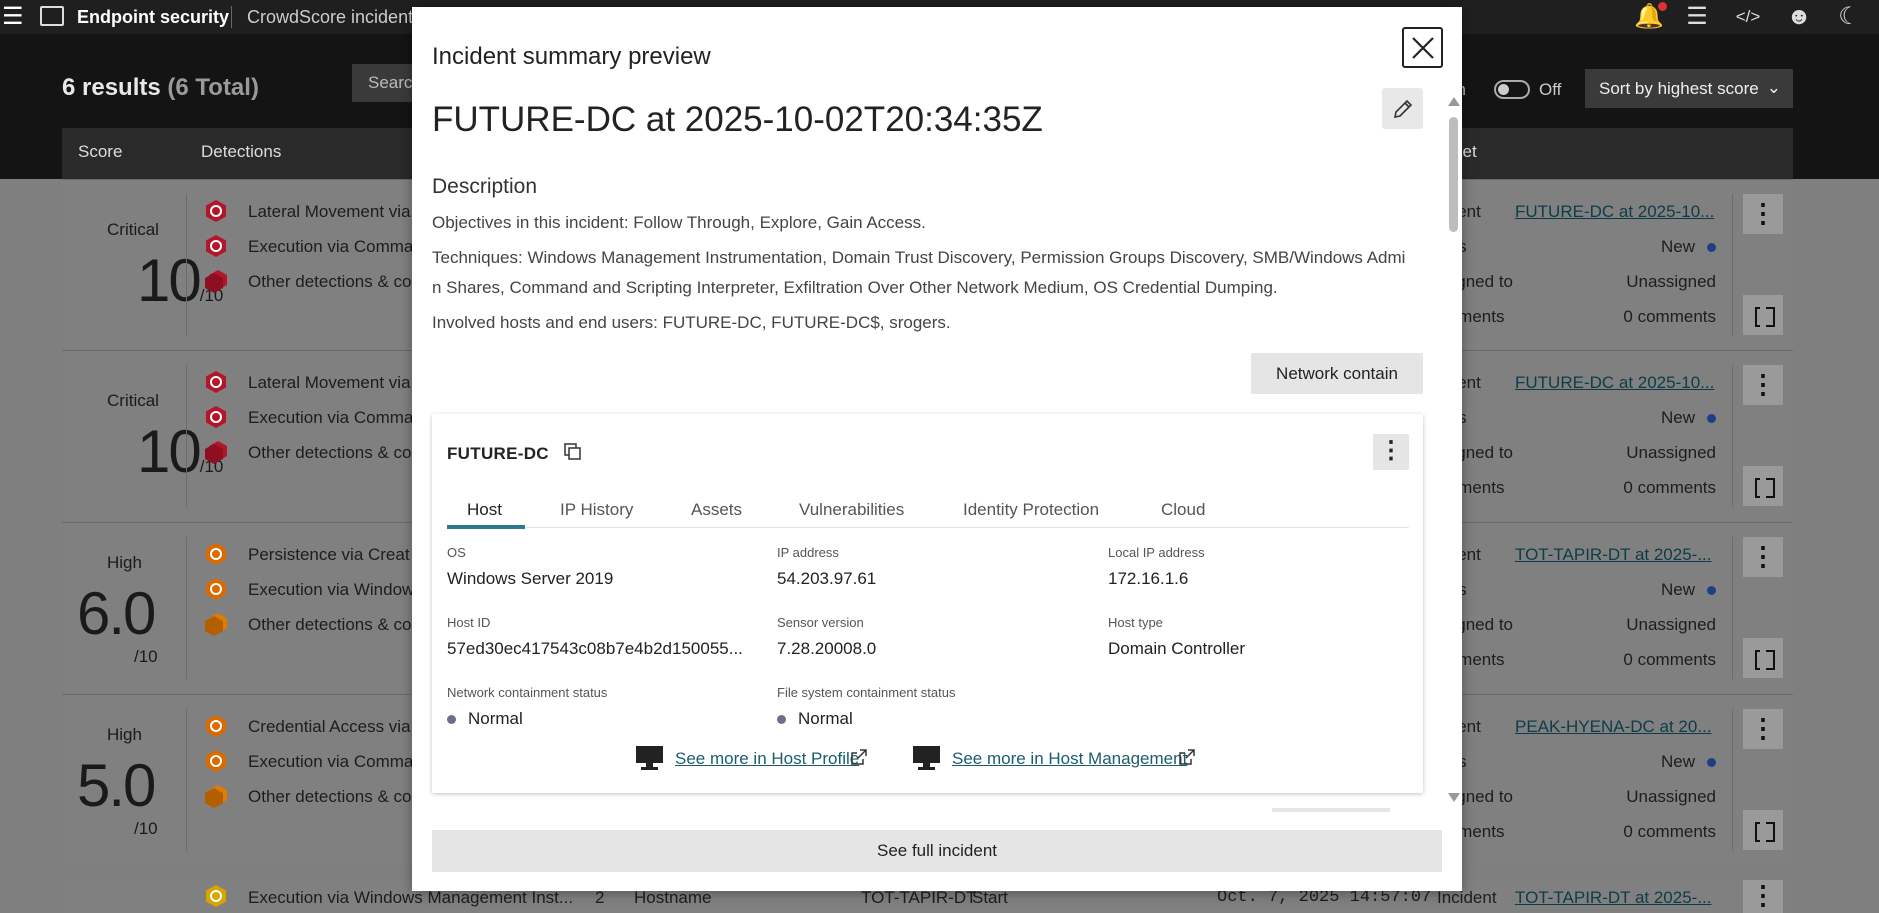  Describe the element at coordinates (851, 510) in the screenshot. I see `tab-vulnerabilities: Vulnerabilities` at that location.